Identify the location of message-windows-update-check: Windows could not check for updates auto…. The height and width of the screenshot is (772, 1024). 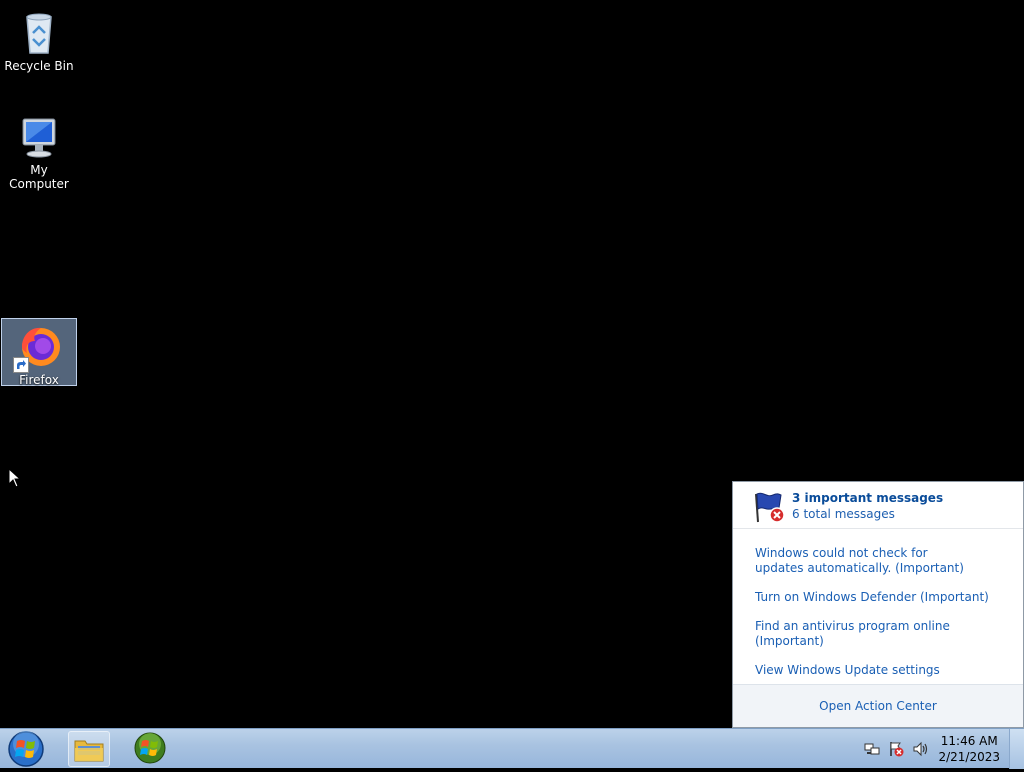
(860, 561).